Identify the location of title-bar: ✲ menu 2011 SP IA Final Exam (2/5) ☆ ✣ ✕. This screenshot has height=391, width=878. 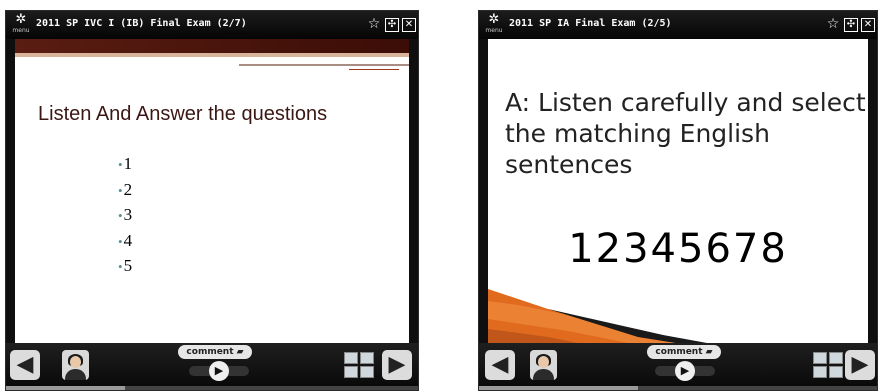
(678, 25).